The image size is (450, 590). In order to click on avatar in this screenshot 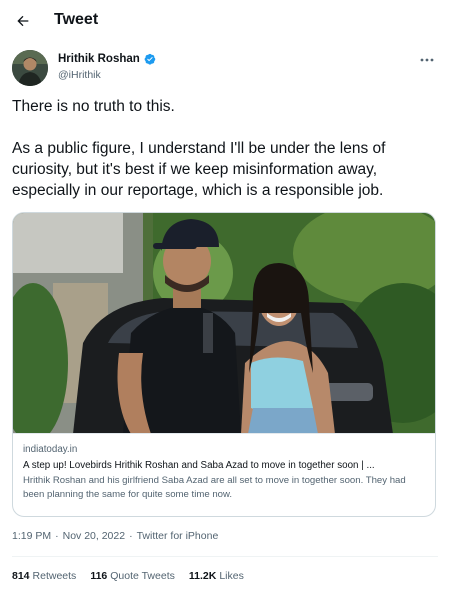, I will do `click(30, 68)`.